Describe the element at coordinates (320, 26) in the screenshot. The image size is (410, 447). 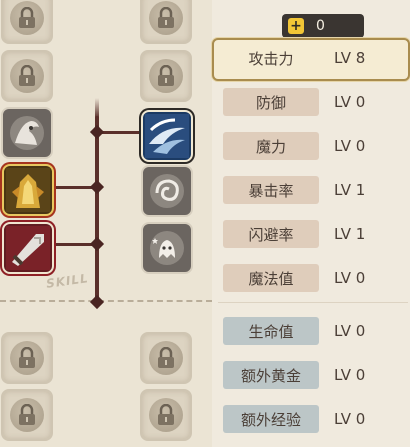
I see `skill-point-value: 0` at that location.